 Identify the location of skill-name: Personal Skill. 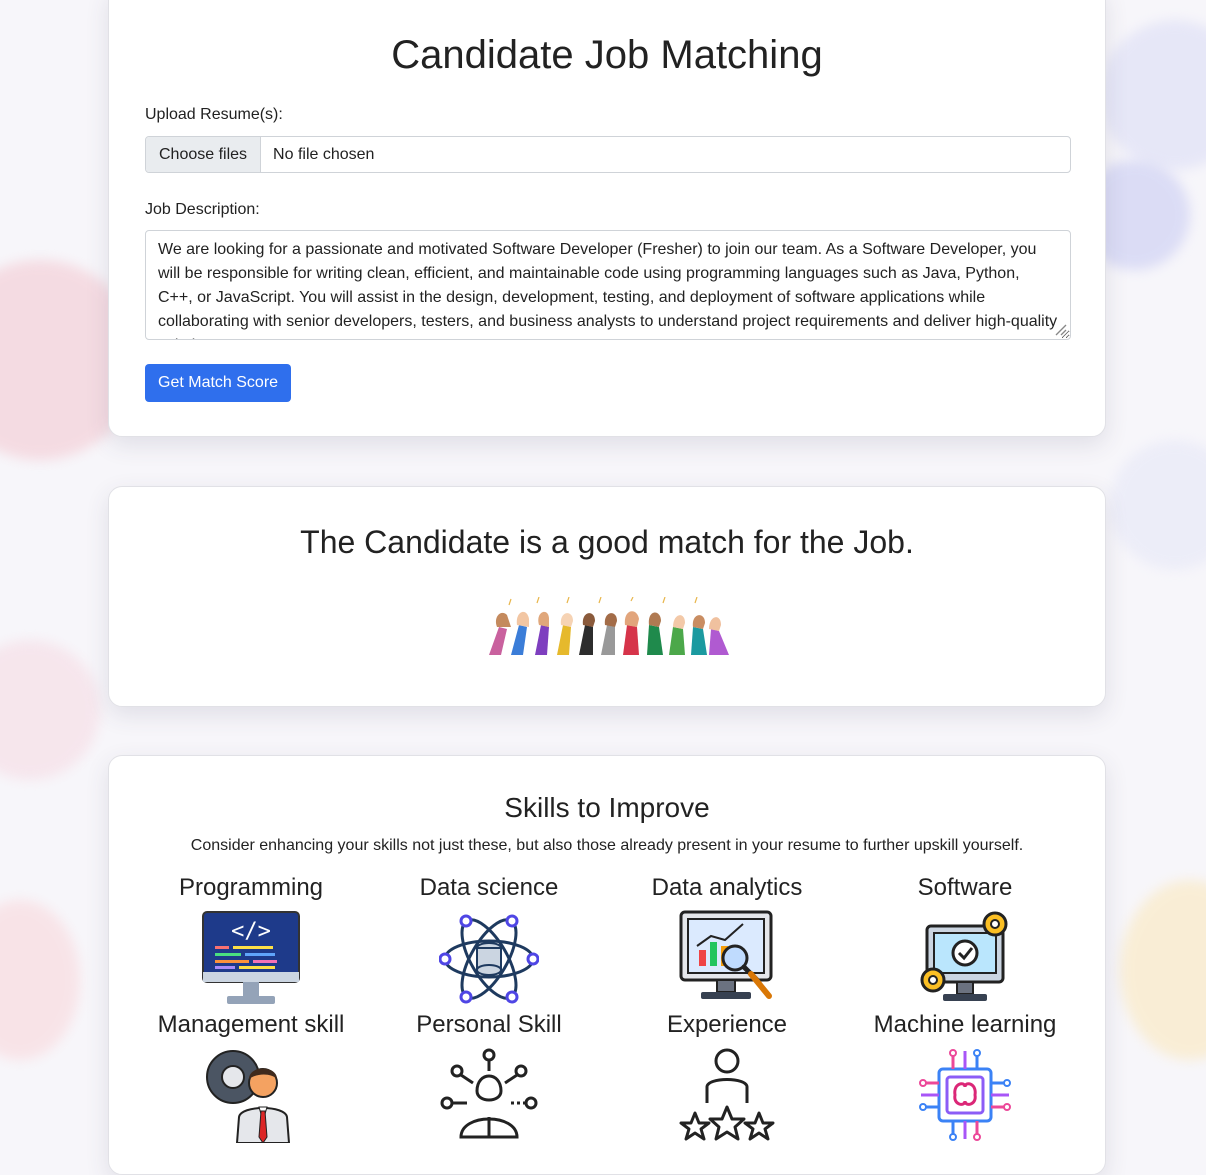
(489, 1024).